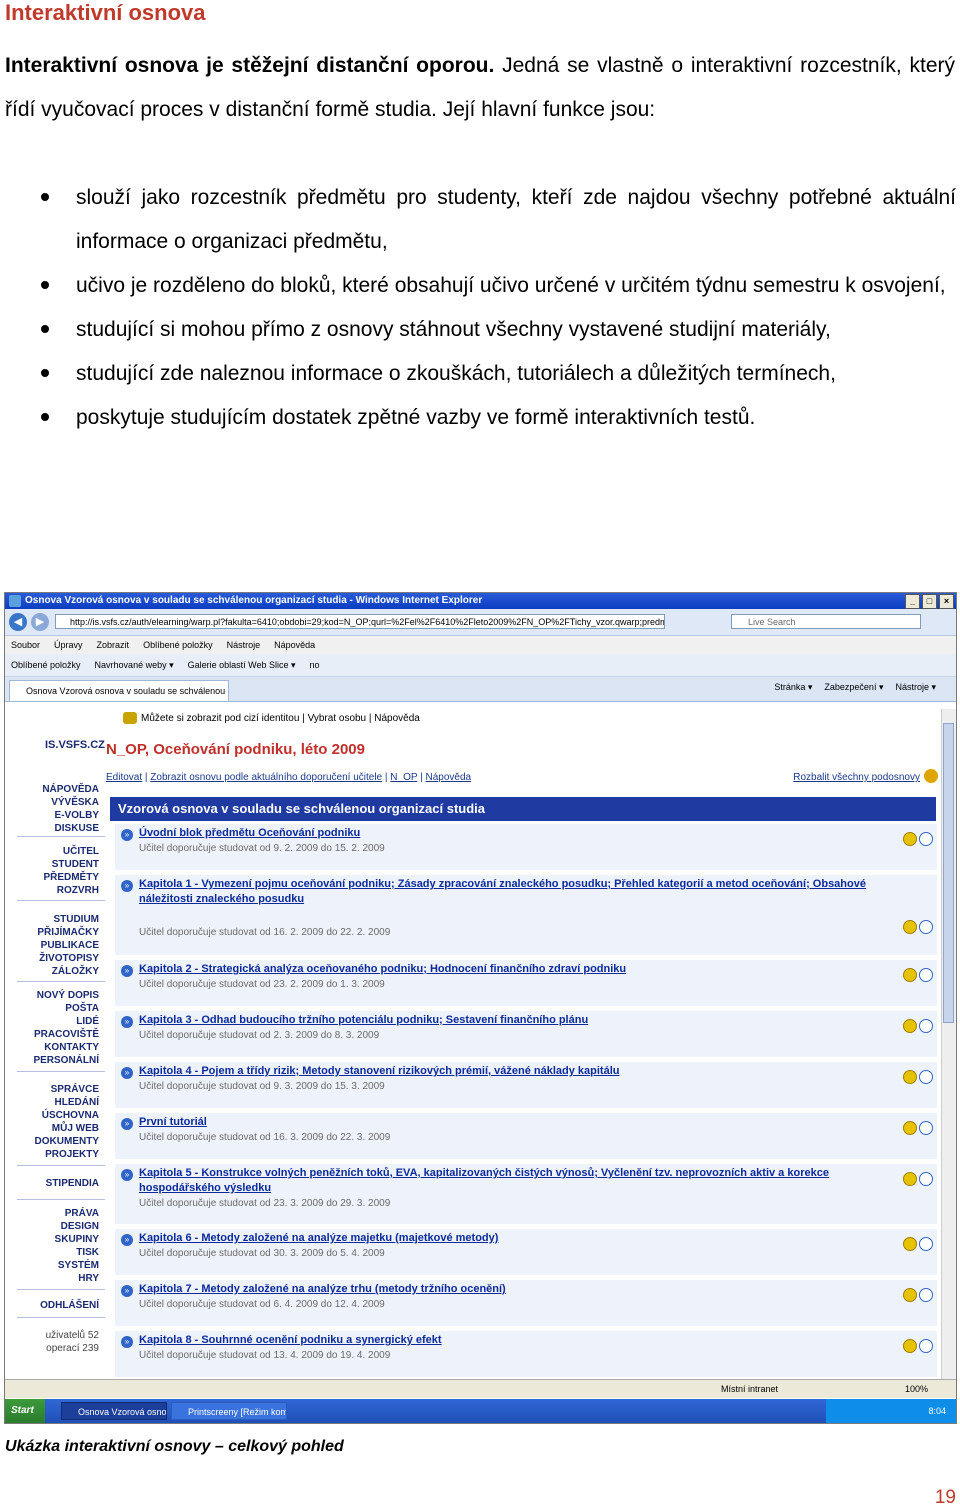  I want to click on sidebar-item: PRÁVA, so click(77, 1213).